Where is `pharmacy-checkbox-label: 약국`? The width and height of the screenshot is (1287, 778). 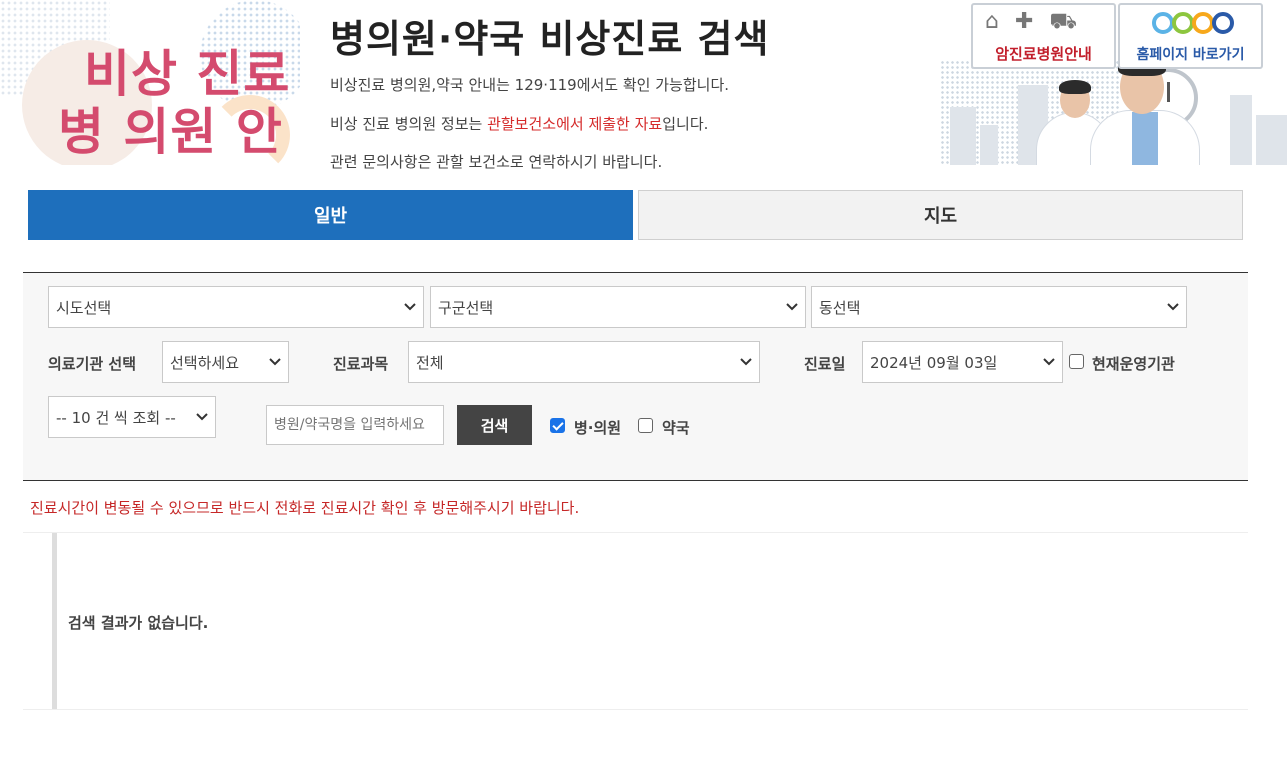 pharmacy-checkbox-label: 약국 is located at coordinates (676, 428).